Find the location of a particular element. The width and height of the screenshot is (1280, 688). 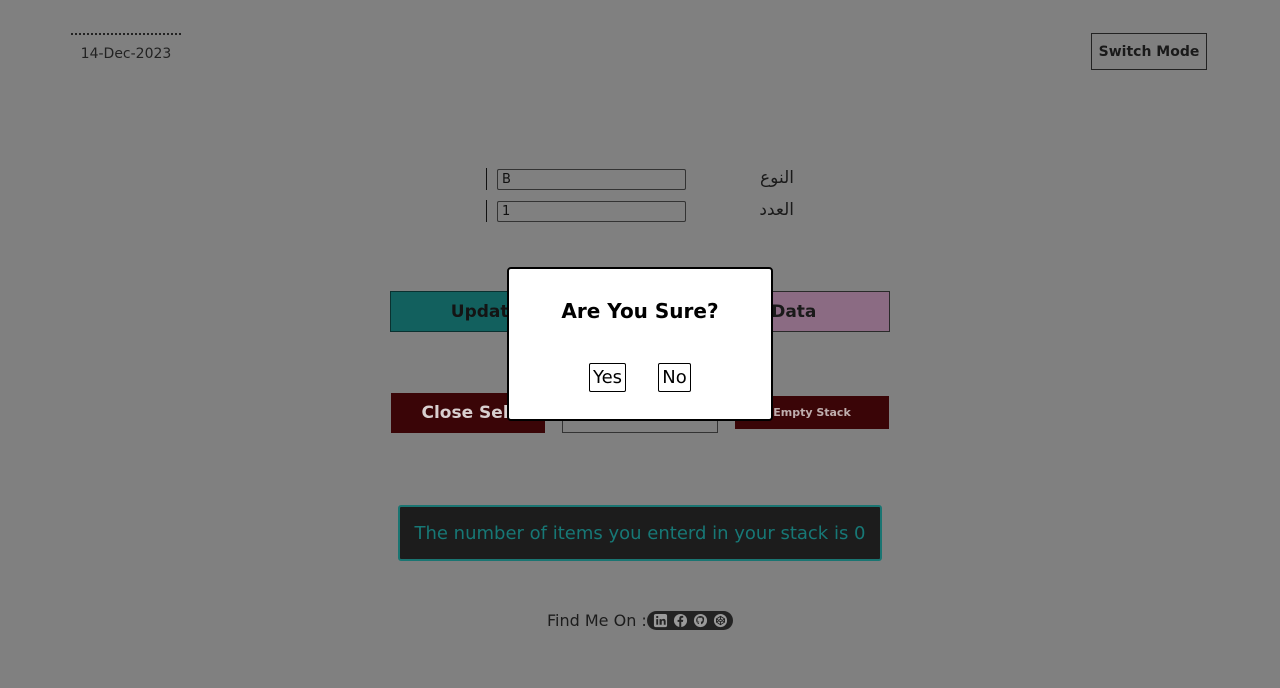

dialog-title: Are You Sure? is located at coordinates (640, 311).